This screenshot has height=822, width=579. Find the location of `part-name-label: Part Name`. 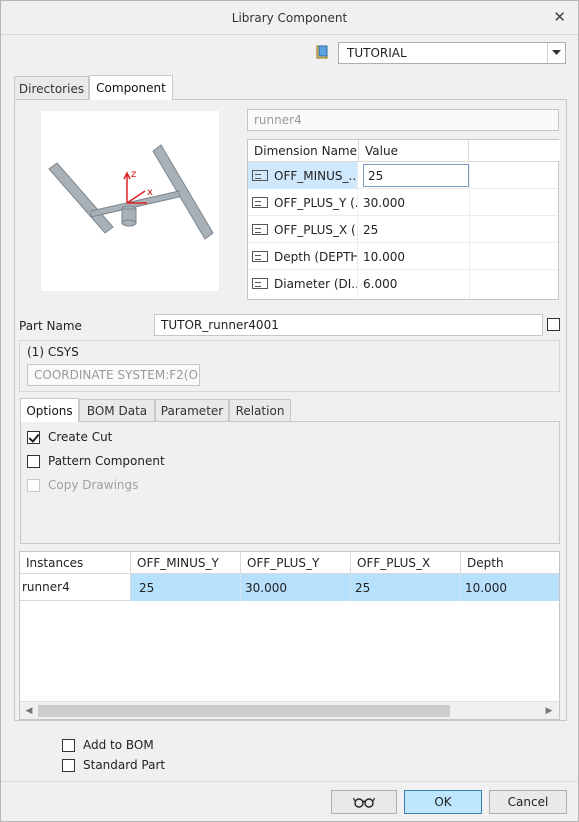

part-name-label: Part Name is located at coordinates (50, 326).